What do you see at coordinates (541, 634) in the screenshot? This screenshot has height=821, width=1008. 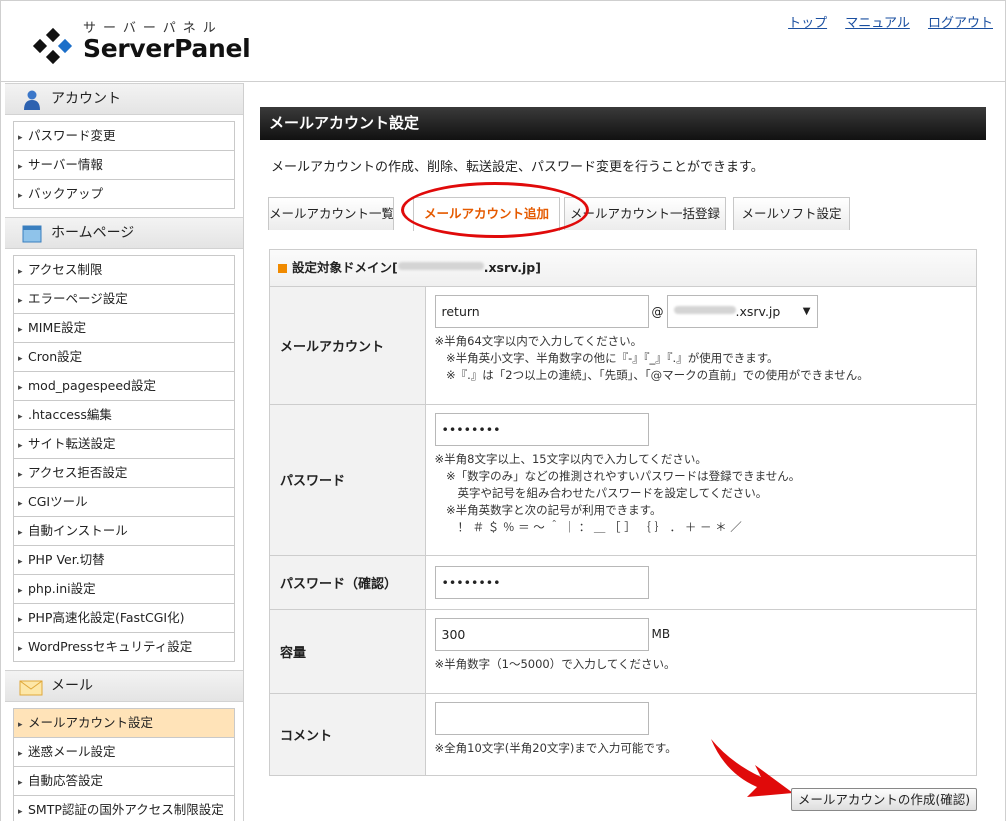 I see `capacity-input: 300` at bounding box center [541, 634].